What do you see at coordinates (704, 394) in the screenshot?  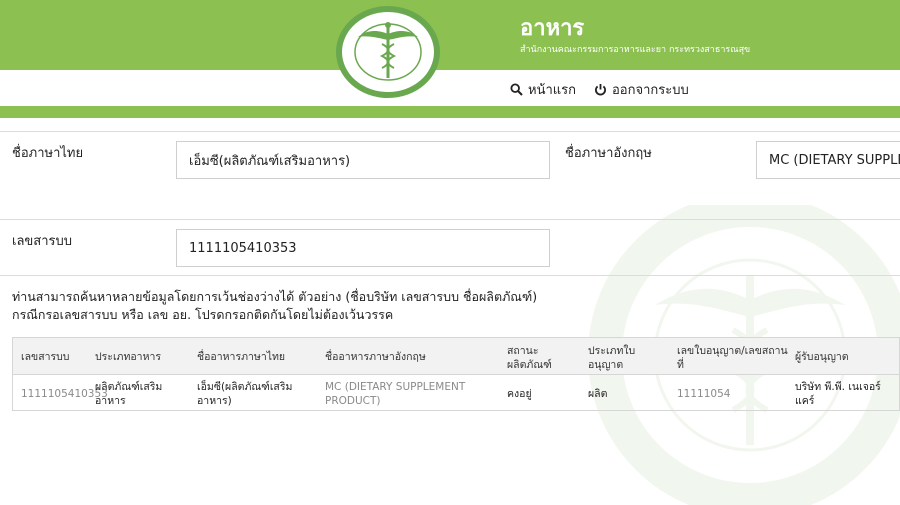 I see `table-cell-license-no: 11111054` at bounding box center [704, 394].